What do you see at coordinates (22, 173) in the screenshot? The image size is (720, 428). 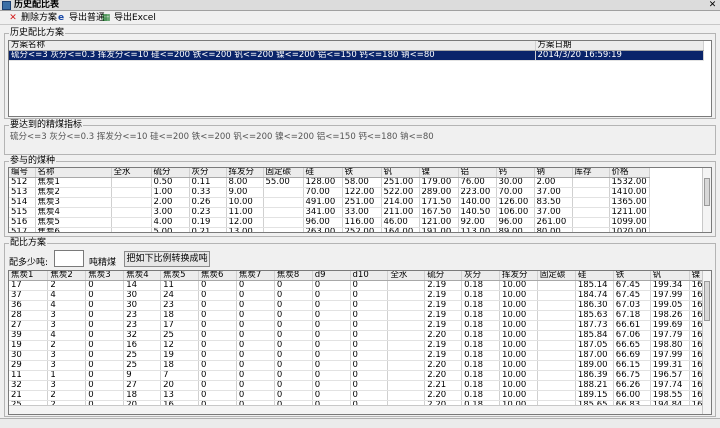 I see `coal-col-header: 编号` at bounding box center [22, 173].